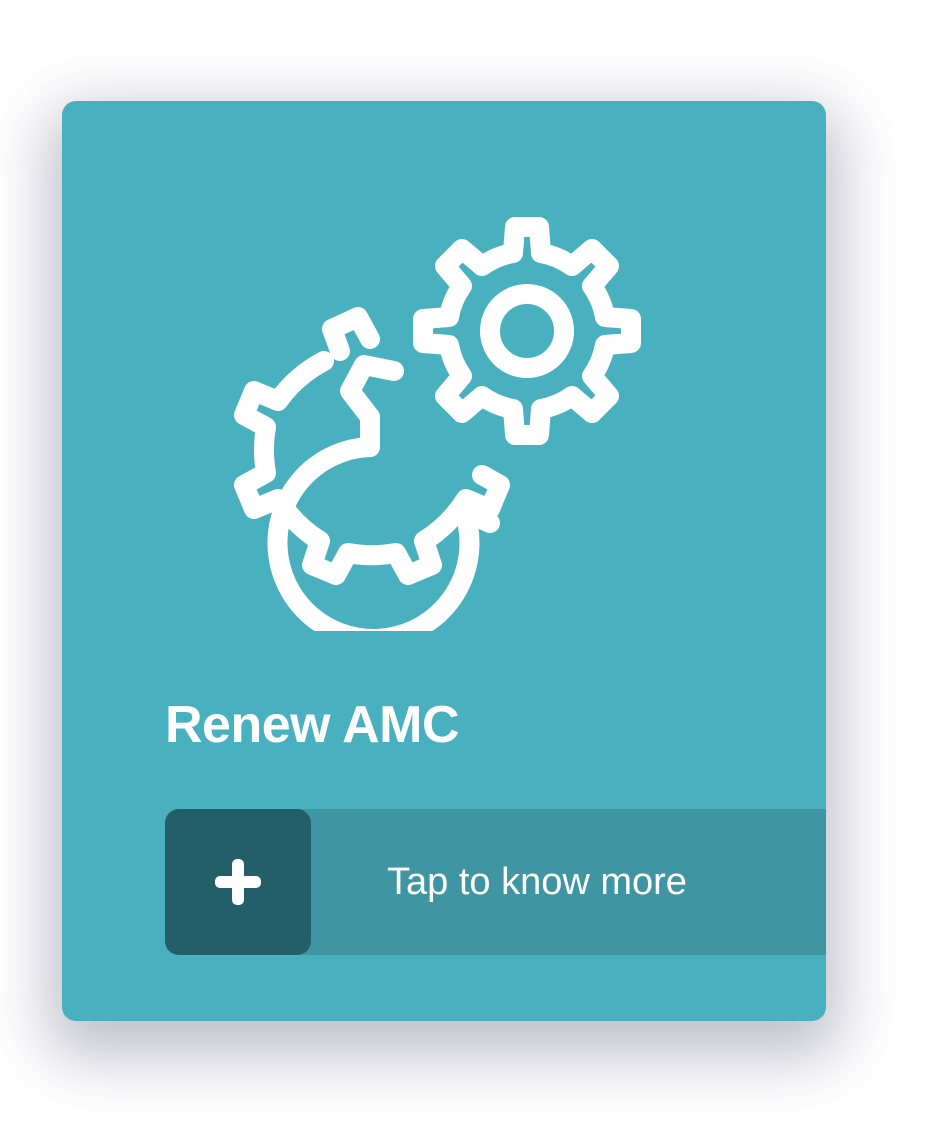  I want to click on know-more-button: Tap to know more, so click(495, 882).